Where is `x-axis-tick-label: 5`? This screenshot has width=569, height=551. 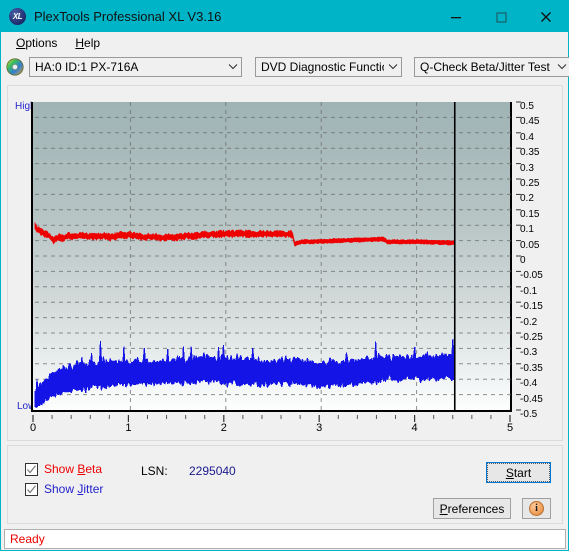
x-axis-tick-label: 5 is located at coordinates (510, 428).